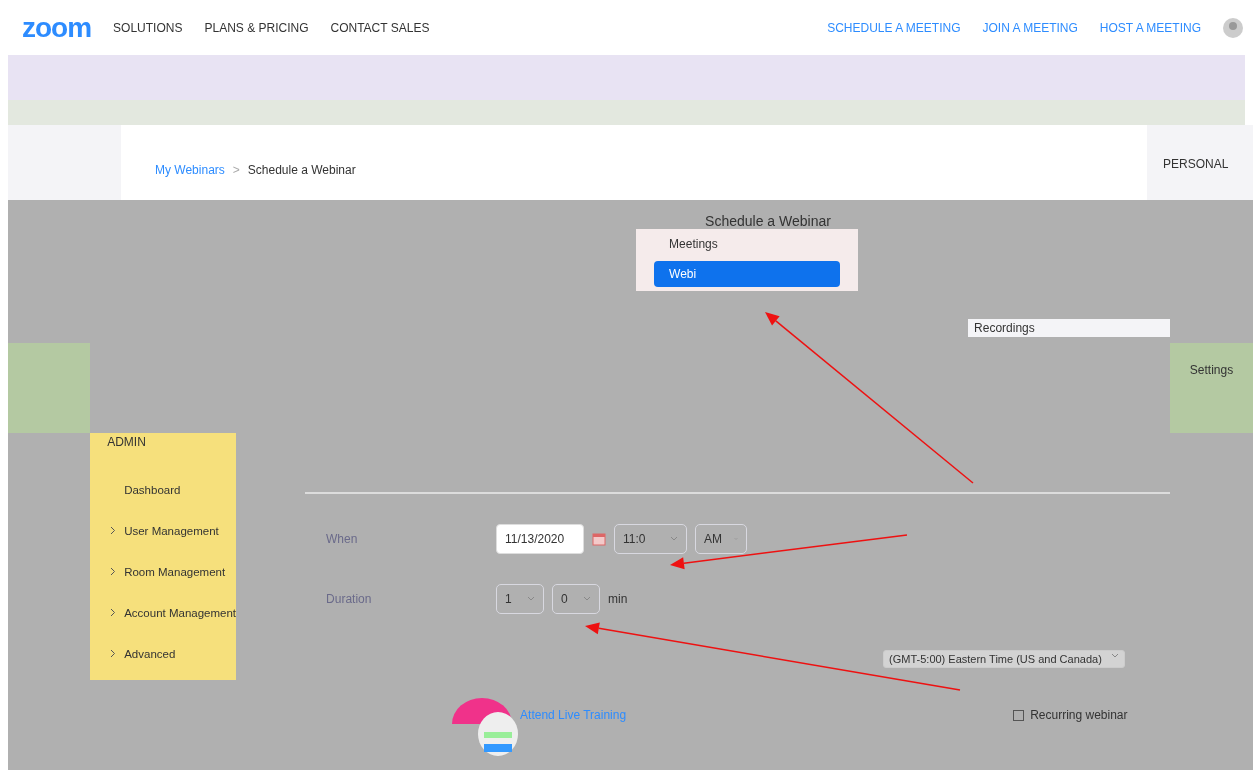  Describe the element at coordinates (768, 220) in the screenshot. I see `page-heading: Schedule a Webinar` at that location.